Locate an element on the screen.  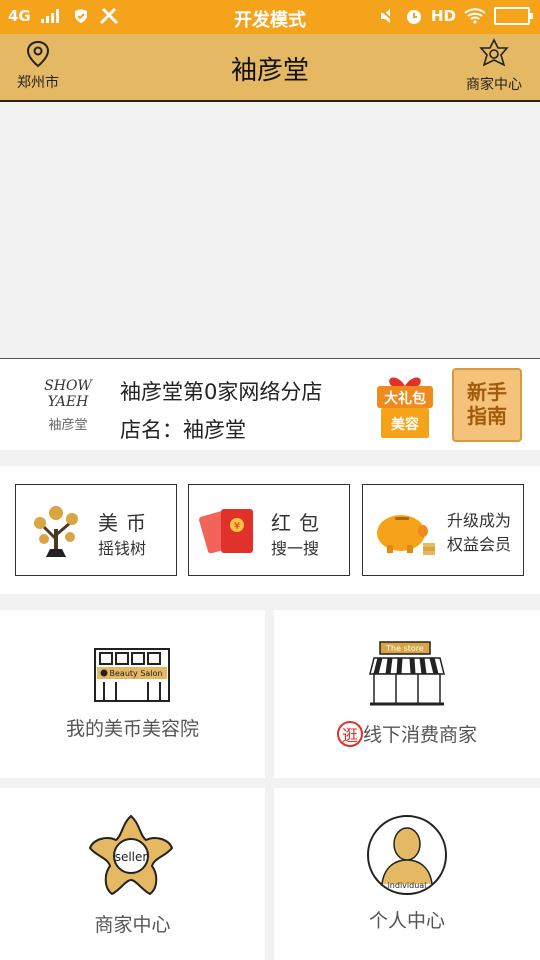
red-packet-line2: 搜一搜 is located at coordinates (295, 548).